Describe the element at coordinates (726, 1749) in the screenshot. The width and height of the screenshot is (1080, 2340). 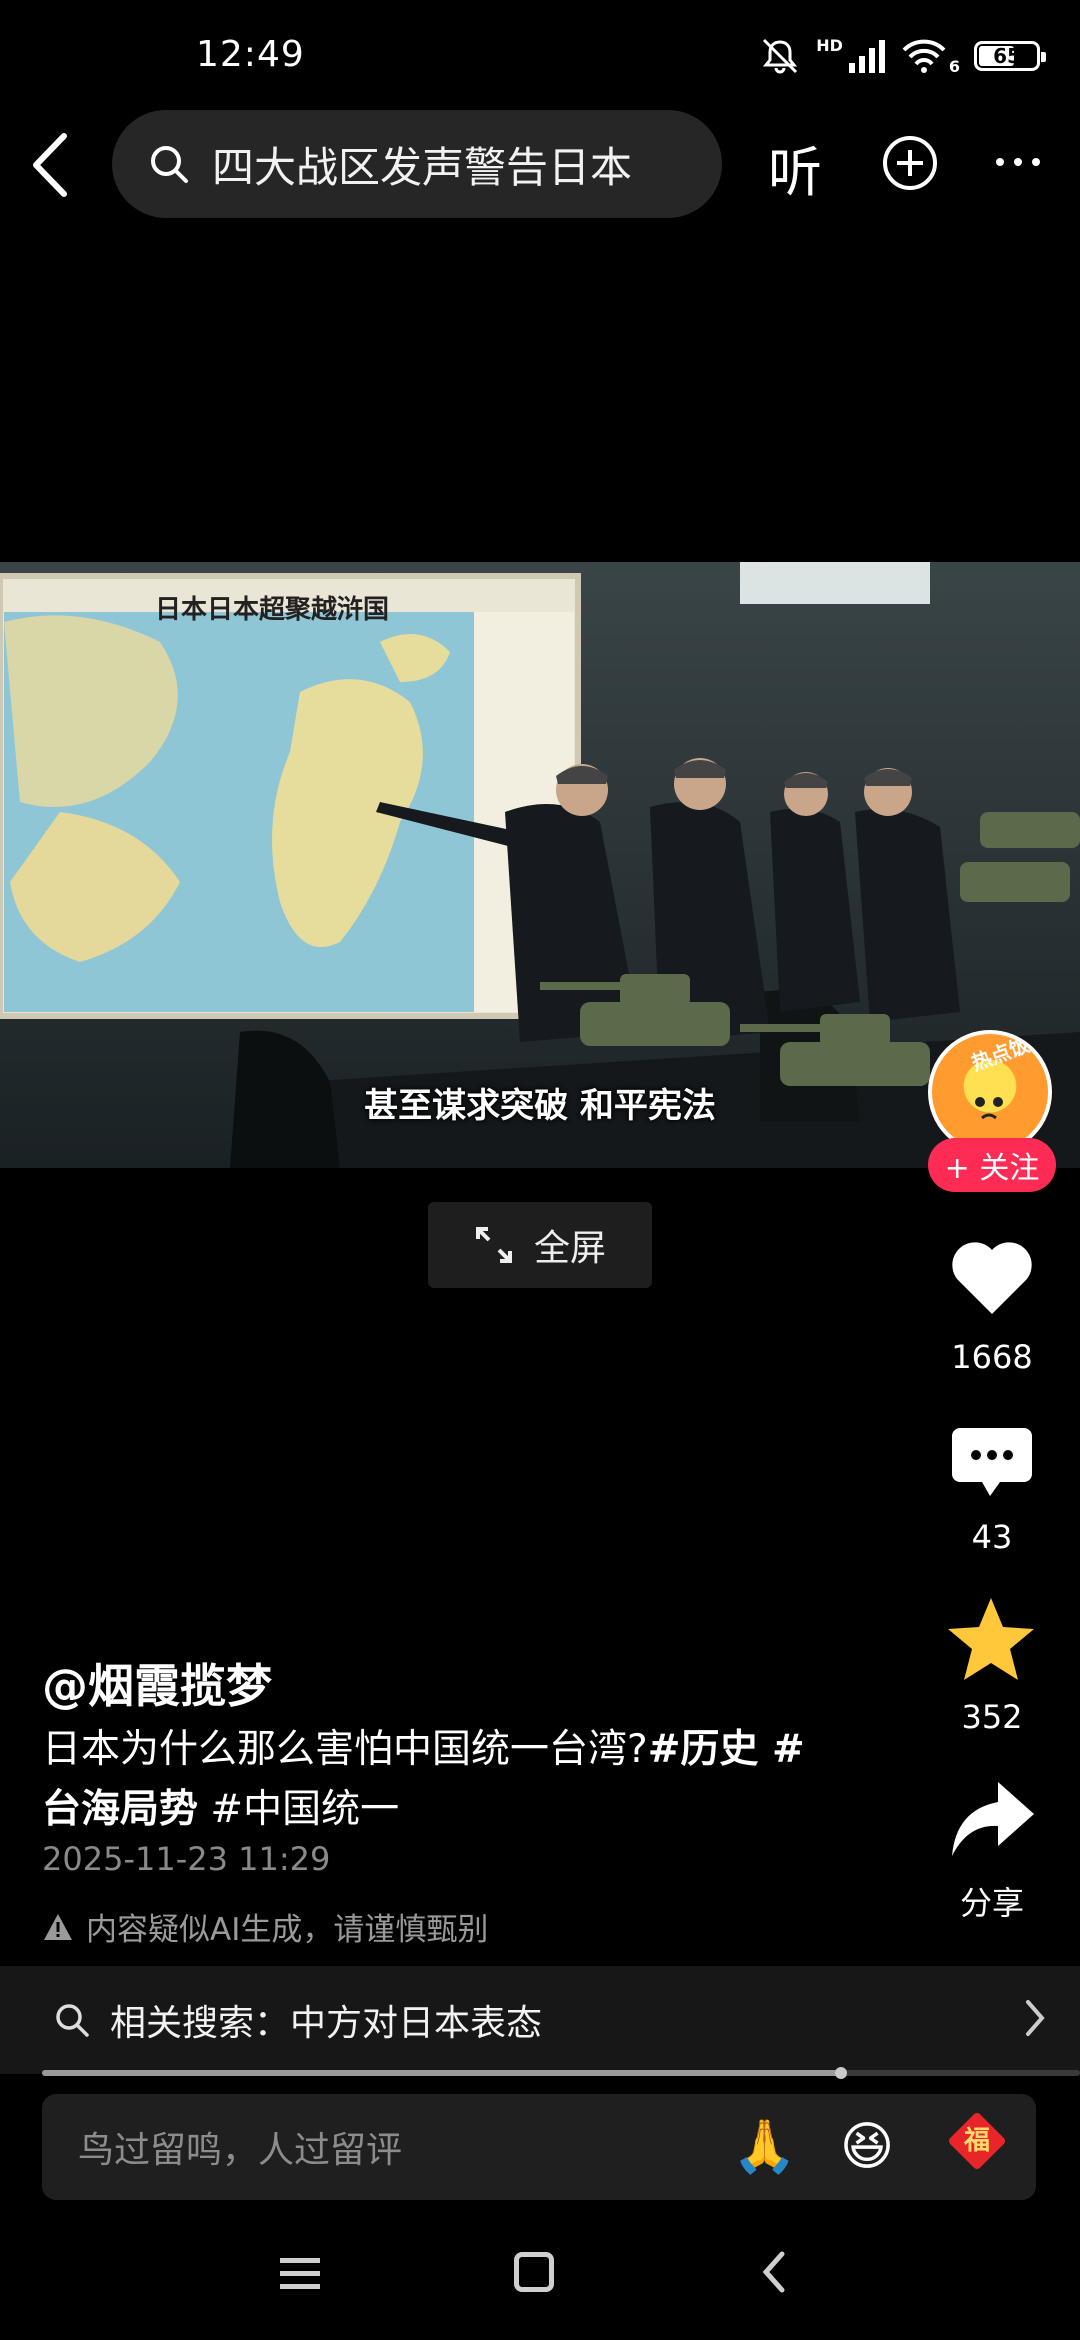
I see `hashtag-history: #历史 #` at that location.